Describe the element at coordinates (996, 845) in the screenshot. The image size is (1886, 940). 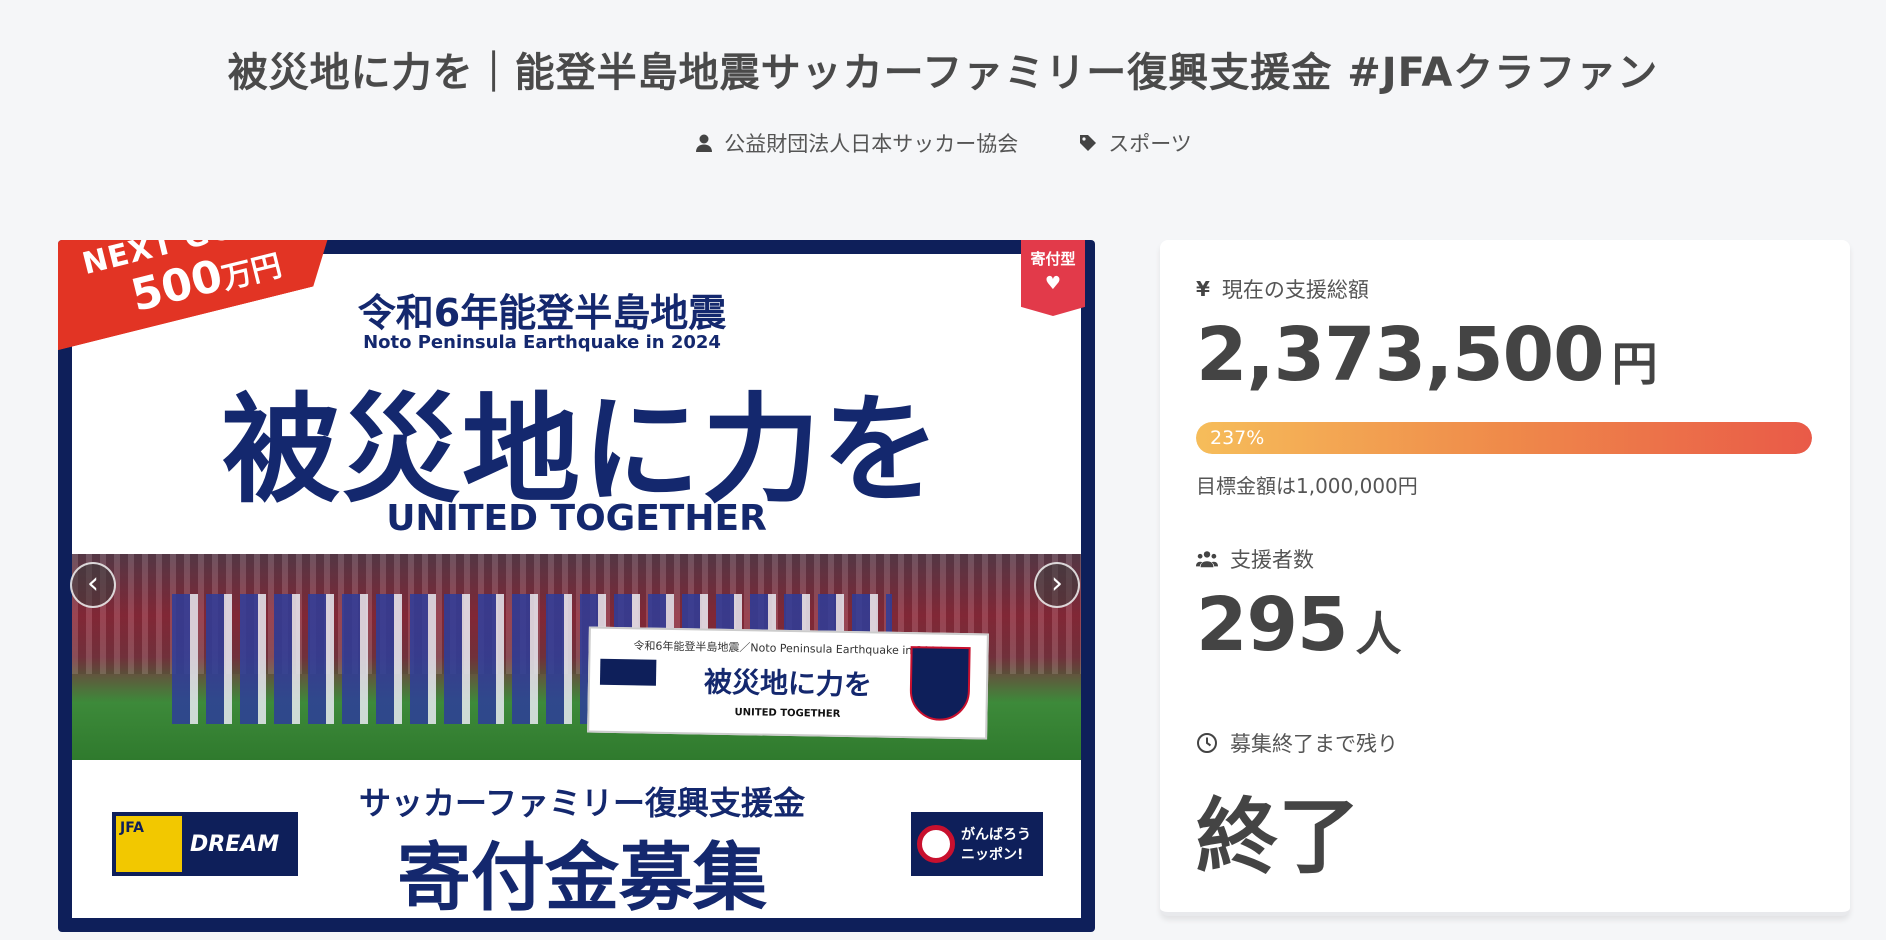
I see `ganbarou-text: がんばろう ニッポン!` at that location.